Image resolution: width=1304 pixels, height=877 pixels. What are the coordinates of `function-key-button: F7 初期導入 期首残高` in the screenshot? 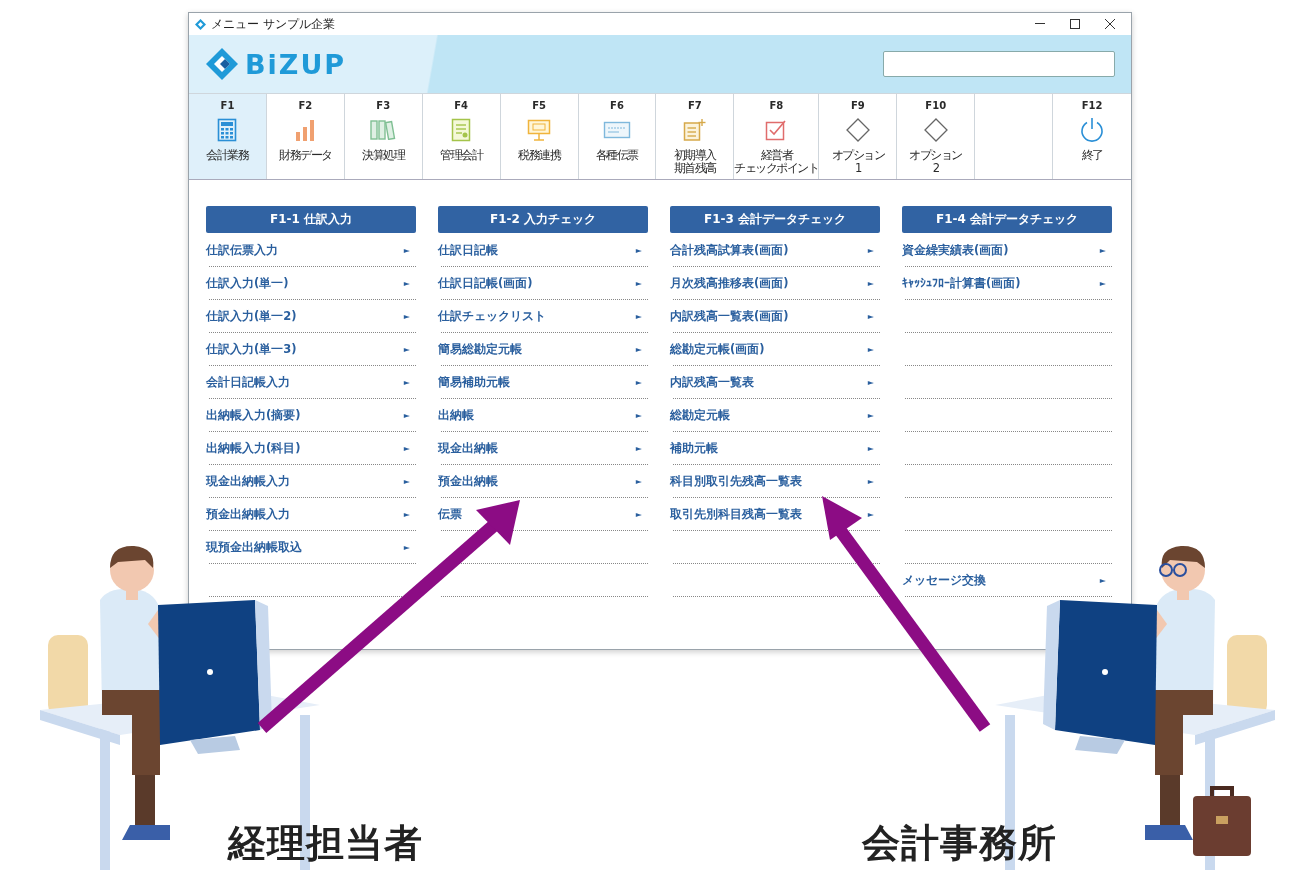 It's located at (695, 136).